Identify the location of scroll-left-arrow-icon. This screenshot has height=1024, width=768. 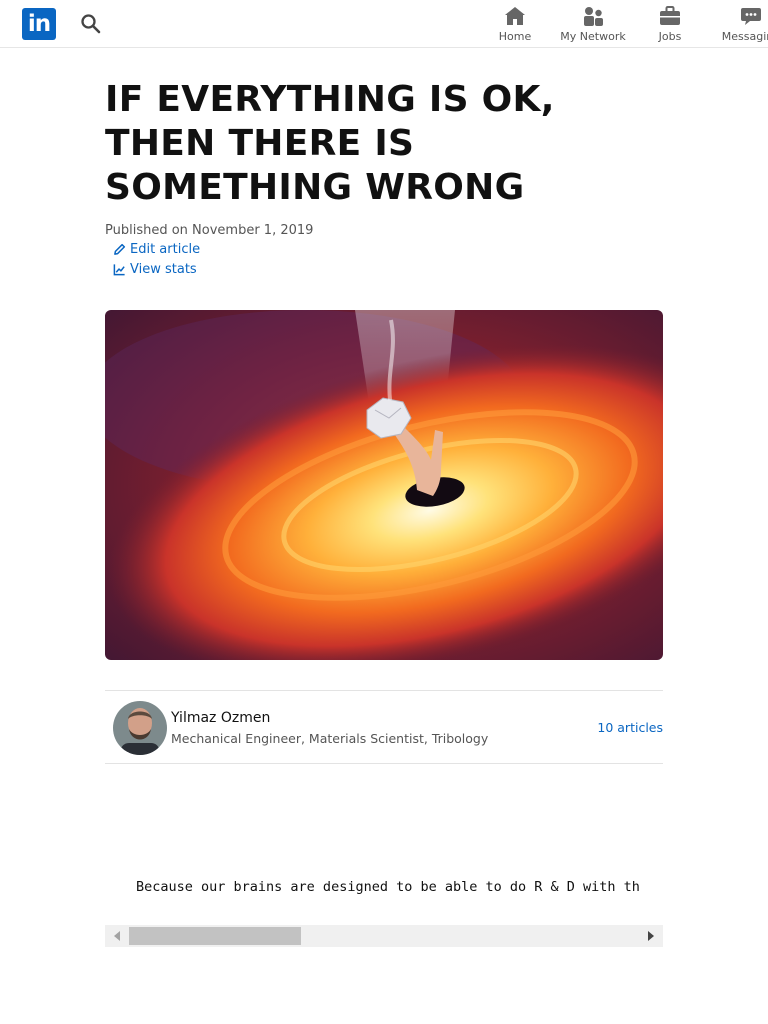
(117, 936).